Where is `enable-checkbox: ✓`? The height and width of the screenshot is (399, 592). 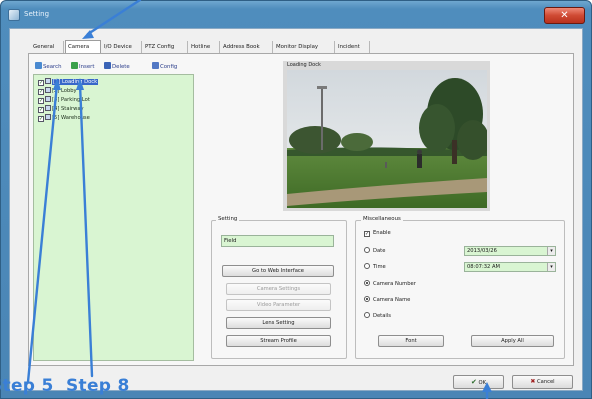
enable-checkbox: ✓ is located at coordinates (367, 234).